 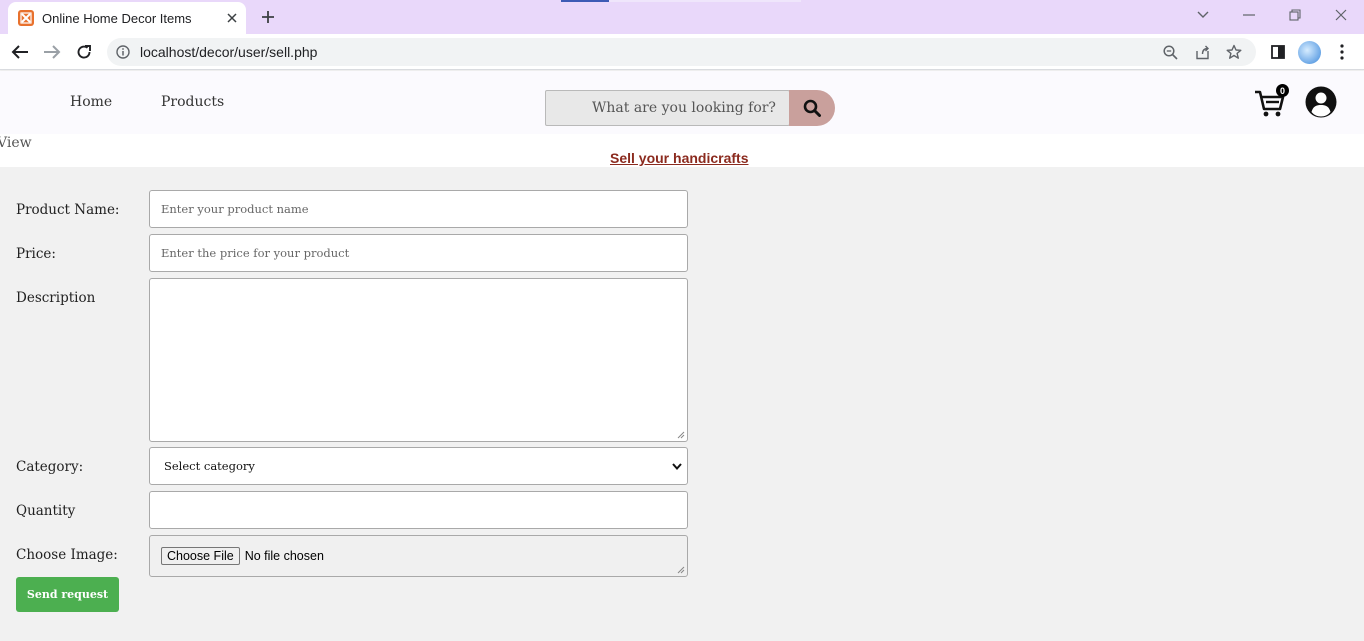 What do you see at coordinates (1341, 15) in the screenshot?
I see `close-window-icon` at bounding box center [1341, 15].